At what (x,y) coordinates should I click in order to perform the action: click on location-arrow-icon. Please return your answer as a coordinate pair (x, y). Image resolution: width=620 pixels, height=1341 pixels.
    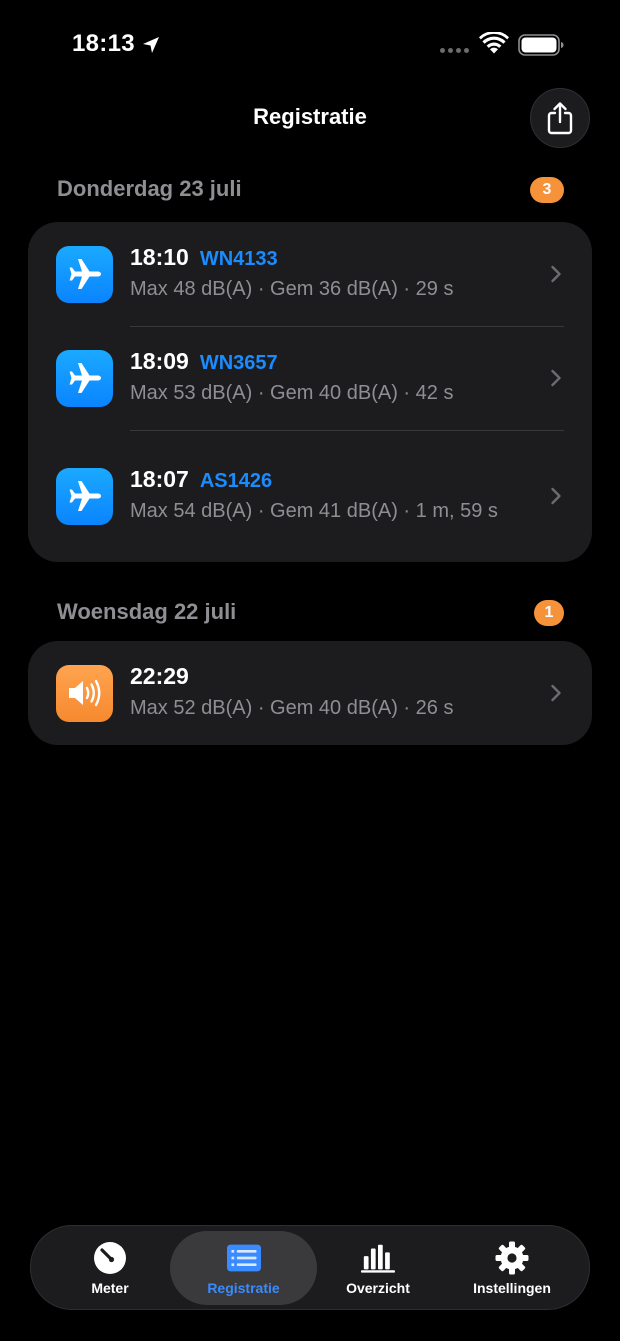
    Looking at the image, I should click on (151, 45).